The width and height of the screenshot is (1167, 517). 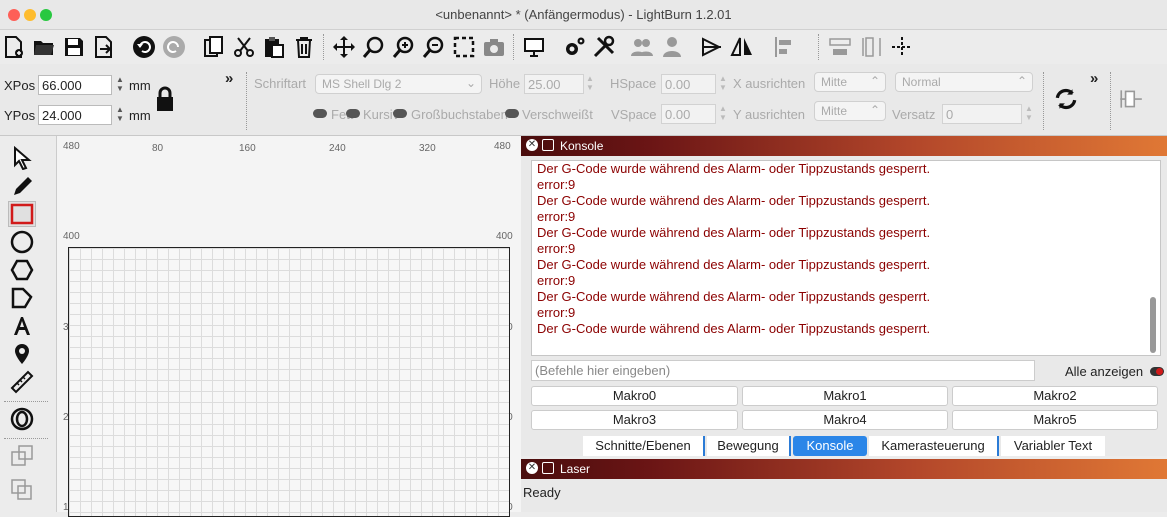 I want to click on tab-kamerasteuerung: Kamerasteuerung, so click(x=934, y=446).